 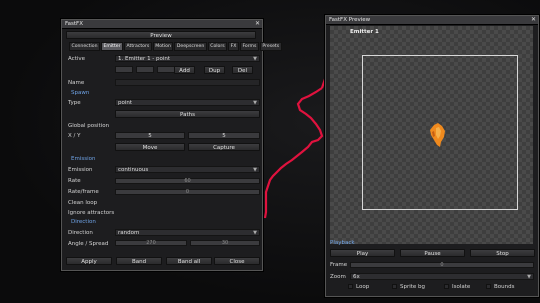 What do you see at coordinates (224, 147) in the screenshot?
I see `capture-button: Capture` at bounding box center [224, 147].